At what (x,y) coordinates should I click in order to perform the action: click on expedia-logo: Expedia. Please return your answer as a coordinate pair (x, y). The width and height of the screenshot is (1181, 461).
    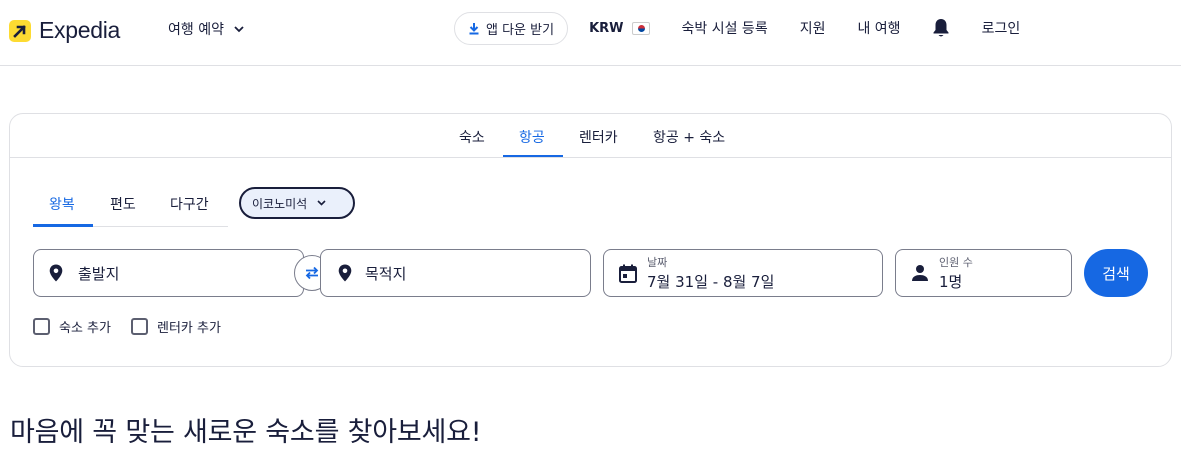
    Looking at the image, I should click on (64, 30).